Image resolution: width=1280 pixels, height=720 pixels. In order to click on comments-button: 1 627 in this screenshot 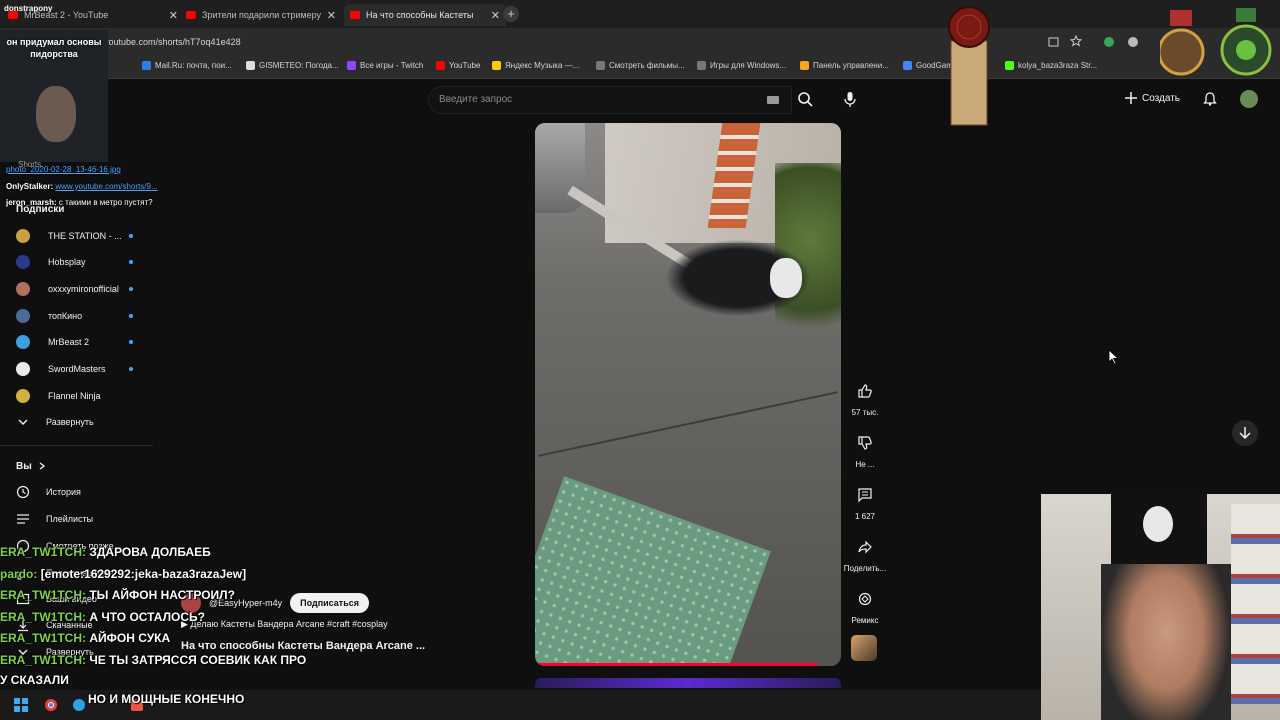, I will do `click(865, 501)`.